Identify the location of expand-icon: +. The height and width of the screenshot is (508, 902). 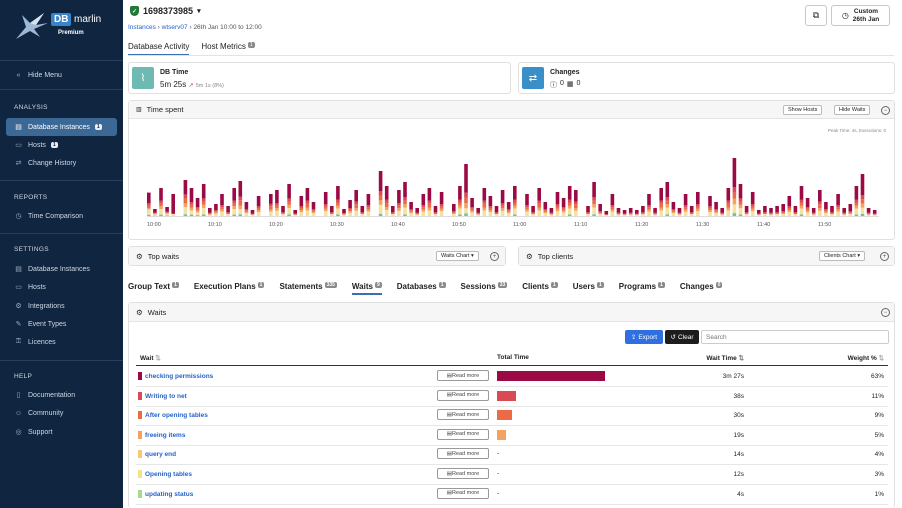
(494, 256).